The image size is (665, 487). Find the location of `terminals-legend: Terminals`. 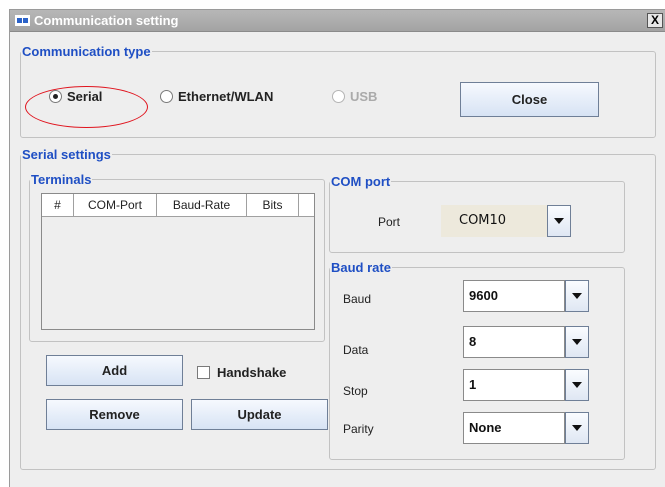

terminals-legend: Terminals is located at coordinates (61, 179).